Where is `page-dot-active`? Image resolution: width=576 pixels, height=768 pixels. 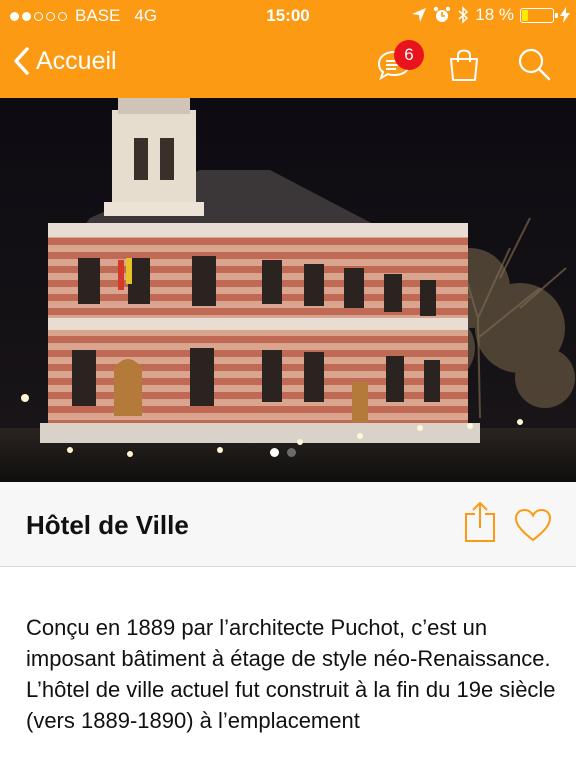
page-dot-active is located at coordinates (274, 452).